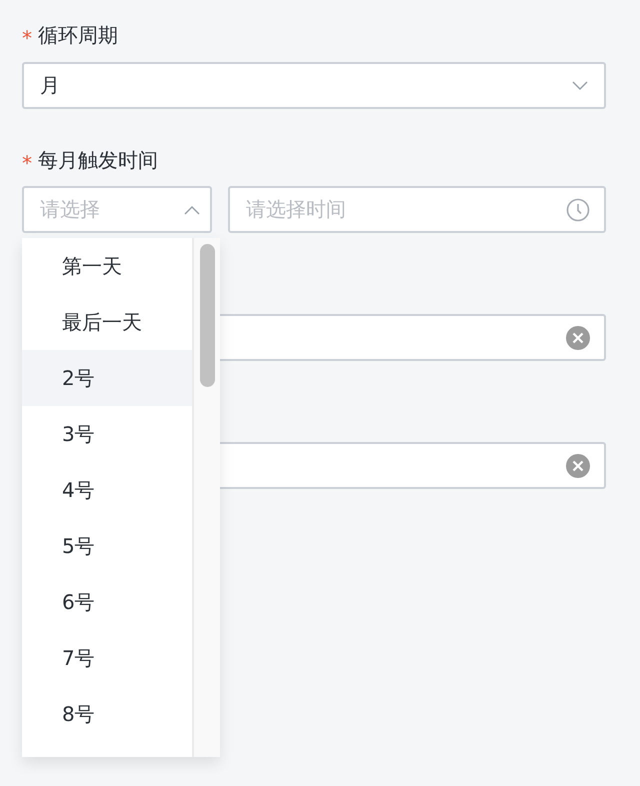  Describe the element at coordinates (107, 658) in the screenshot. I see `dropdown-option: 7号` at that location.